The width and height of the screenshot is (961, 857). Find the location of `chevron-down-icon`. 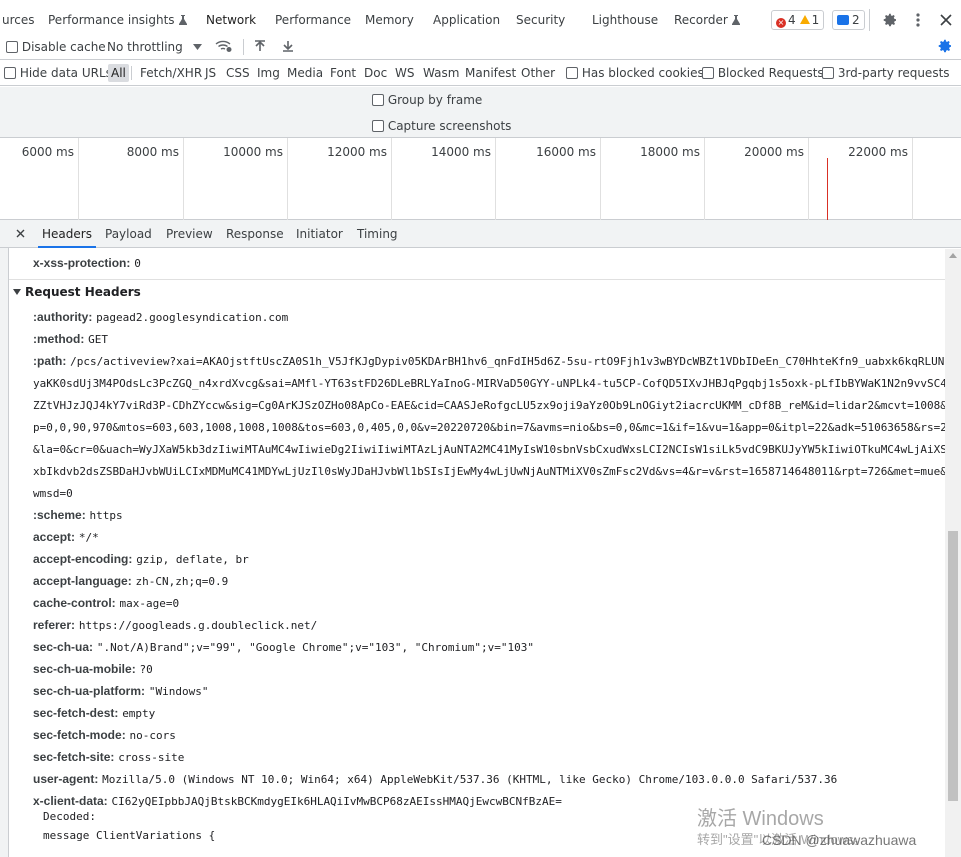

chevron-down-icon is located at coordinates (197, 47).